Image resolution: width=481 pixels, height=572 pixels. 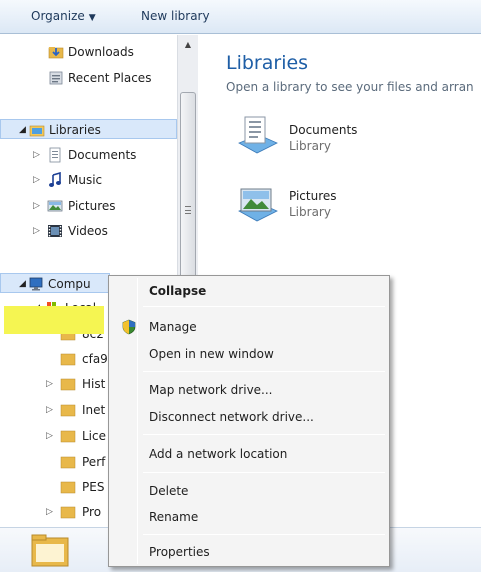 I want to click on library-item-documents: Documents Library, so click(x=349, y=140).